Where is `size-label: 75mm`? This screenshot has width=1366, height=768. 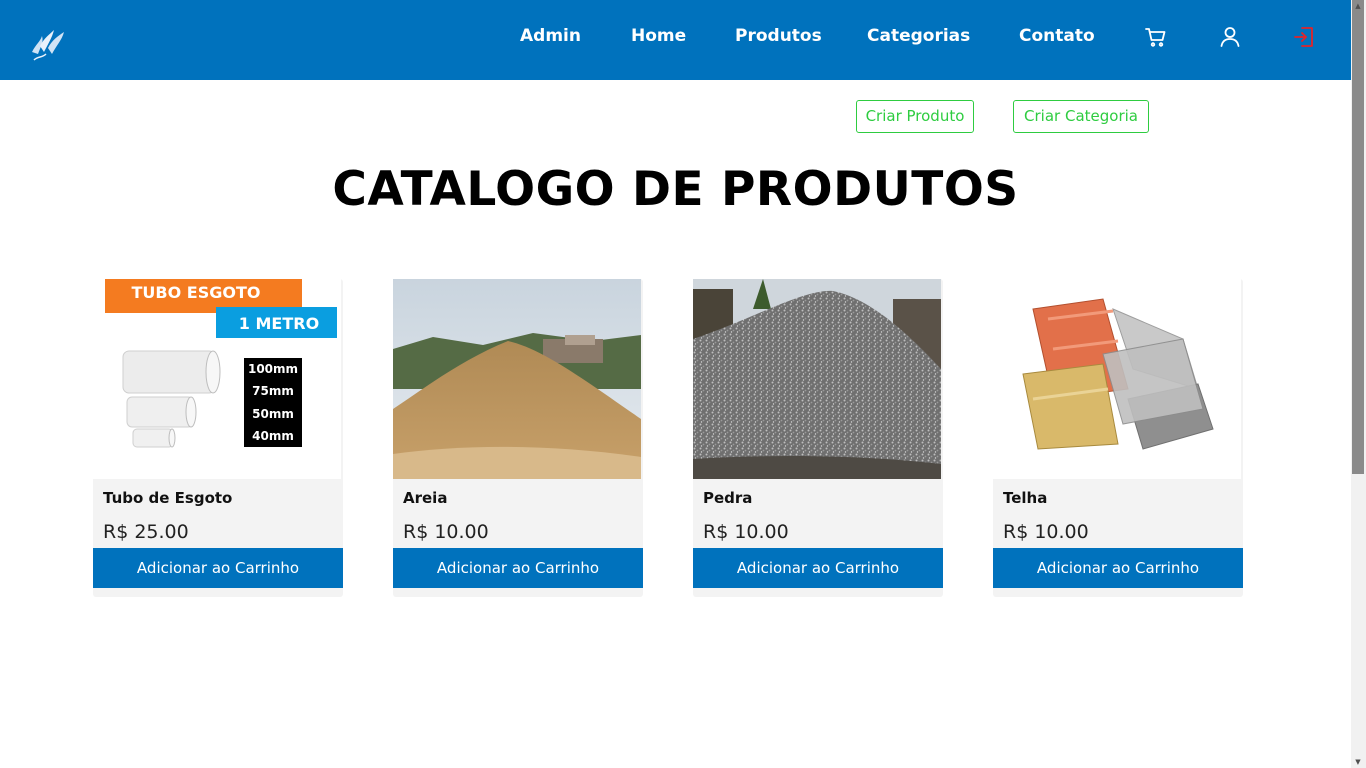 size-label: 75mm is located at coordinates (273, 391).